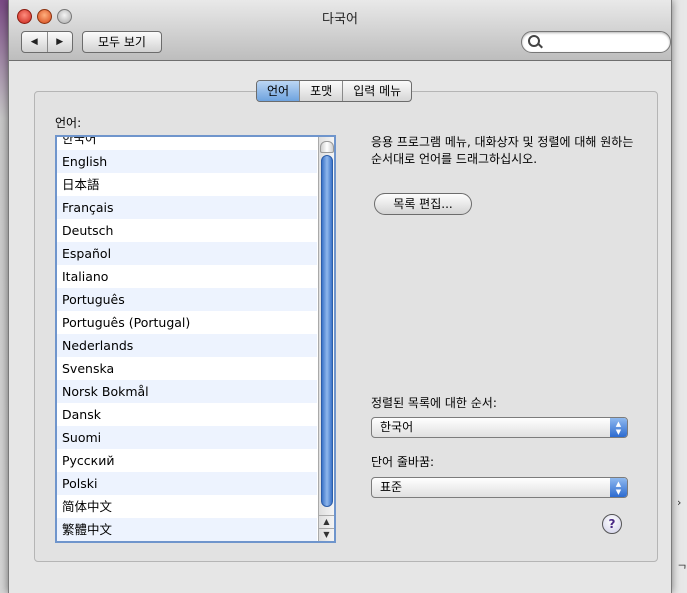  I want to click on help-icon: ?, so click(612, 524).